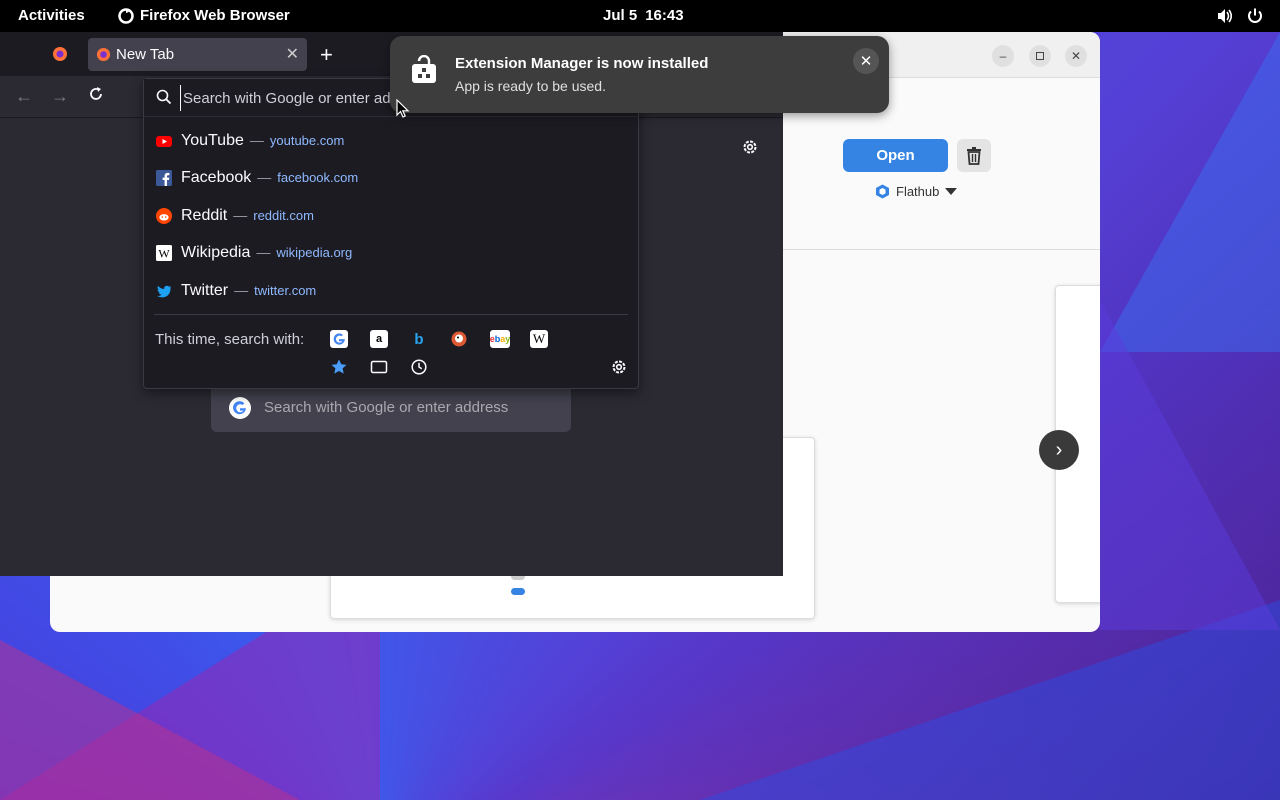 The width and height of the screenshot is (1280, 800). What do you see at coordinates (24, 96) in the screenshot?
I see `back-icon: ←` at bounding box center [24, 96].